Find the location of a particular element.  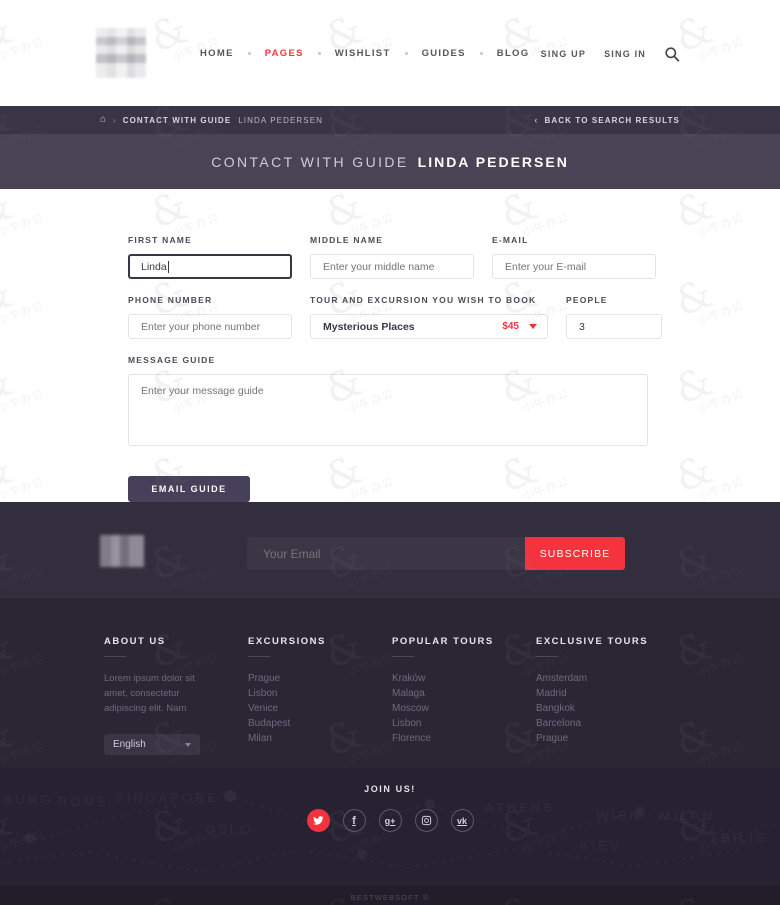

nav-item-guides: GUIDES is located at coordinates (444, 53).